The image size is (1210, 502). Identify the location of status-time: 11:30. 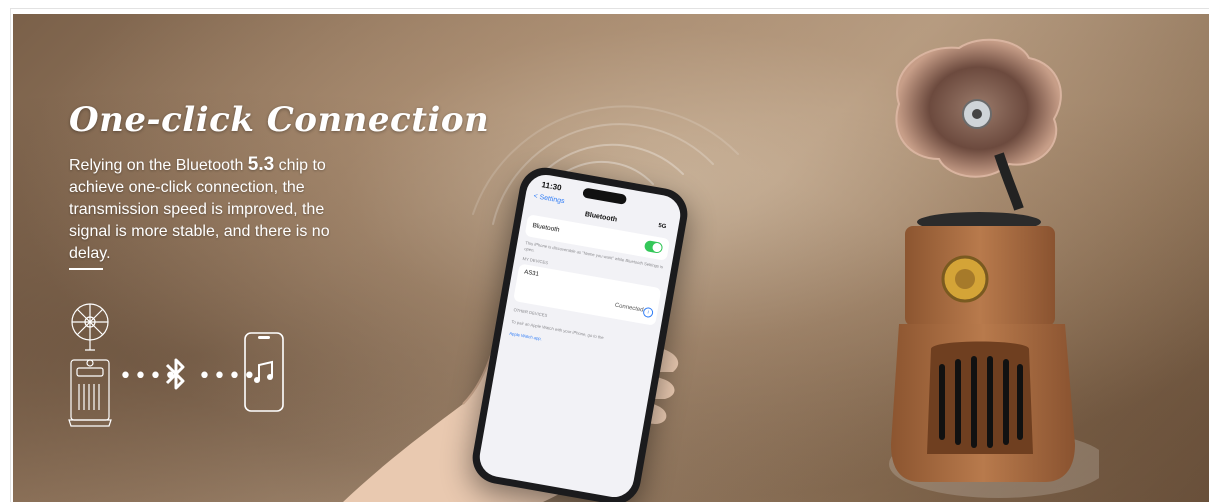
(551, 186).